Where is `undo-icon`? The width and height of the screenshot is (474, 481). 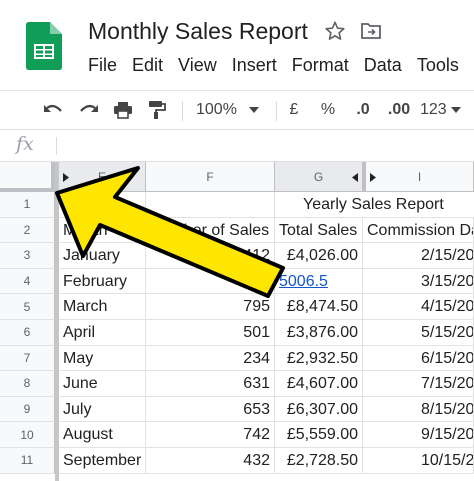 undo-icon is located at coordinates (53, 110).